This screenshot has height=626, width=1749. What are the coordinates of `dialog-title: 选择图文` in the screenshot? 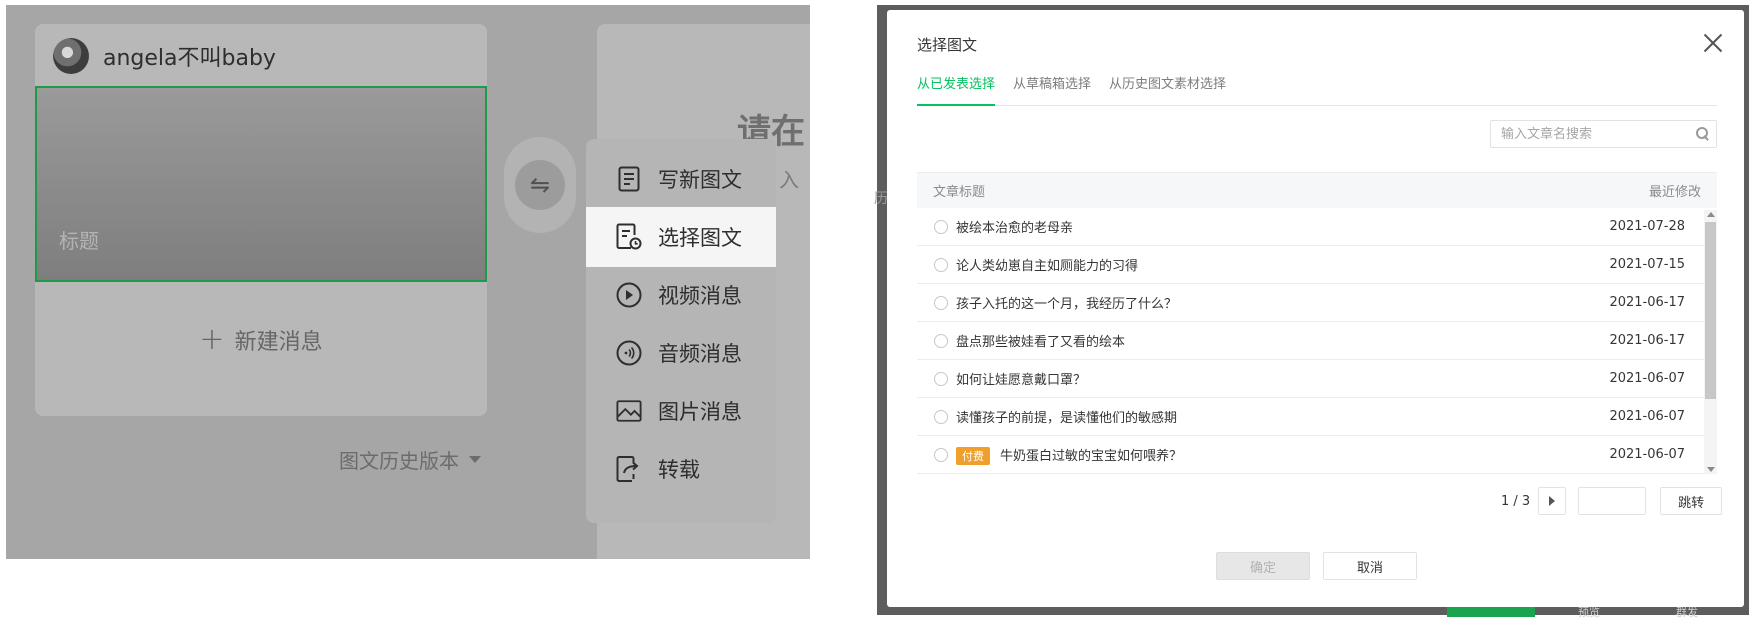 It's located at (947, 45).